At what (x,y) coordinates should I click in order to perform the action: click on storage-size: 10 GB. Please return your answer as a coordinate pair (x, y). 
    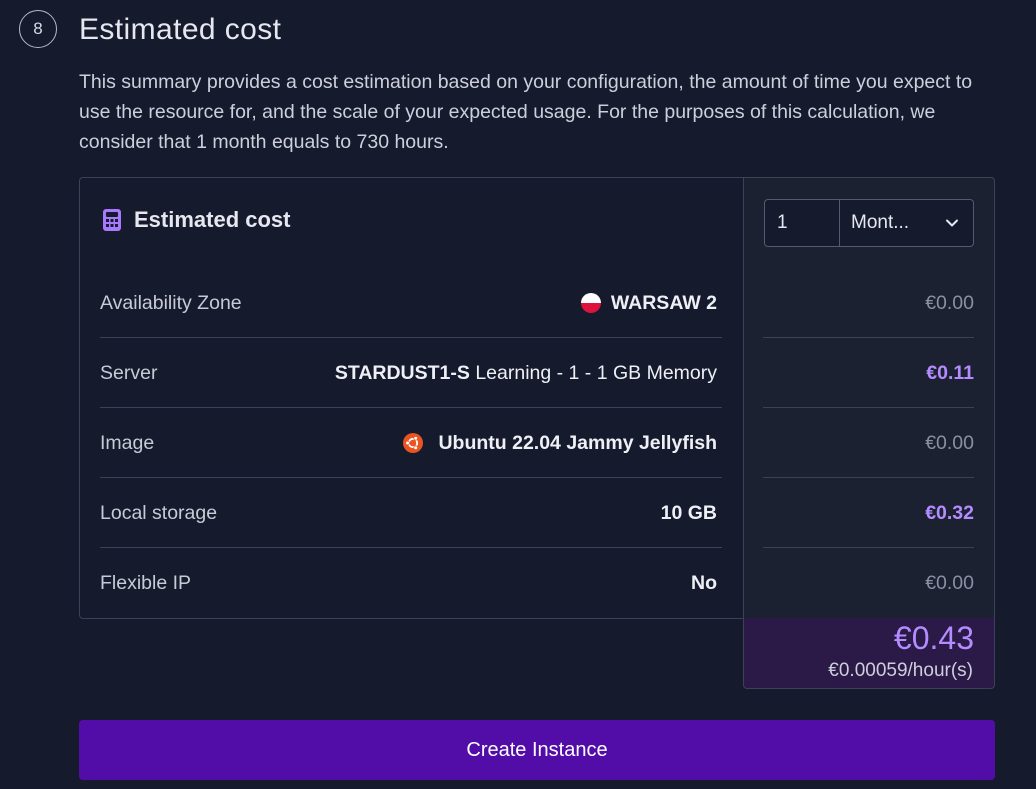
    Looking at the image, I should click on (688, 512).